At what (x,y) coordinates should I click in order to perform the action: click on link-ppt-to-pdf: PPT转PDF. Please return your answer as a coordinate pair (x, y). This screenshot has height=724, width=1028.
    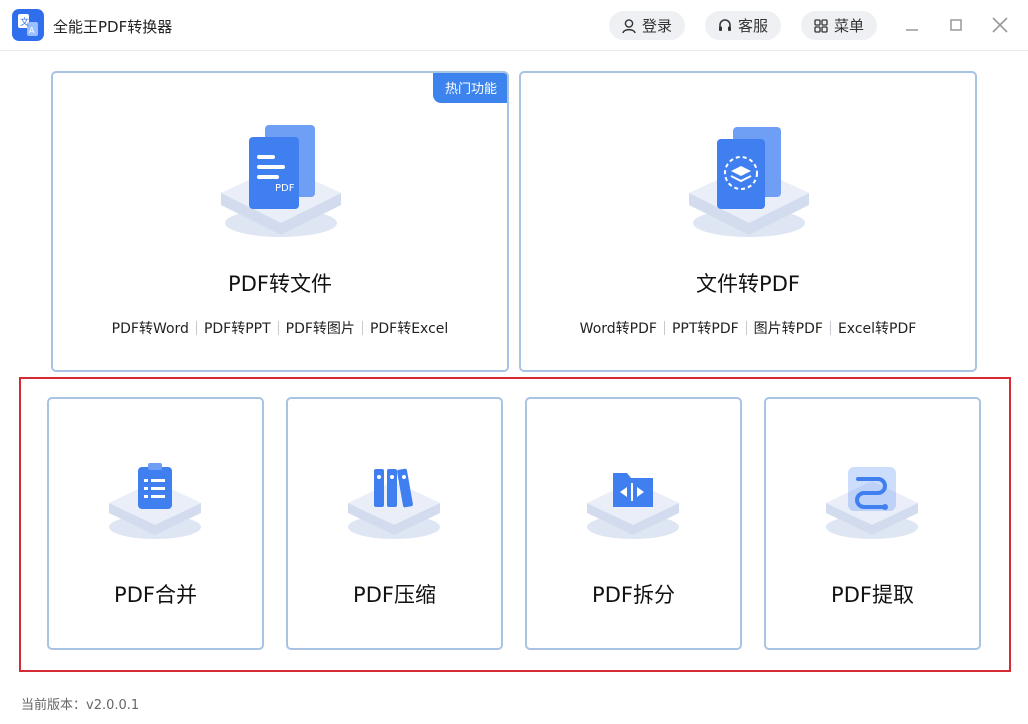
    Looking at the image, I should click on (705, 329).